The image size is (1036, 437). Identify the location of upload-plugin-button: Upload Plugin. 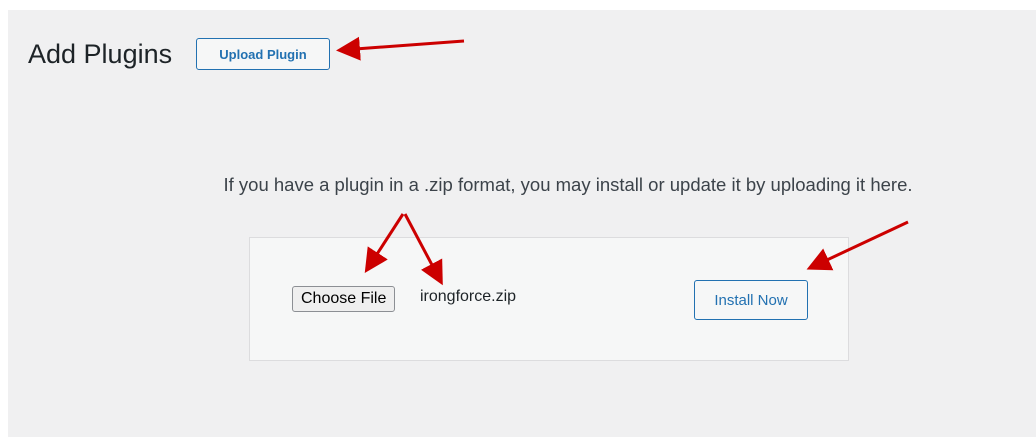
(263, 54).